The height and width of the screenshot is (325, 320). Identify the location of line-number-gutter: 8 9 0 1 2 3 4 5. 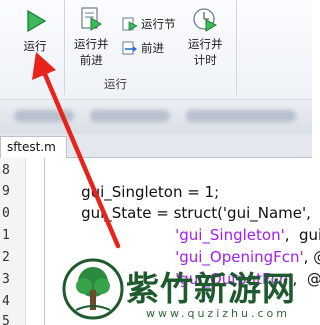
(13, 241).